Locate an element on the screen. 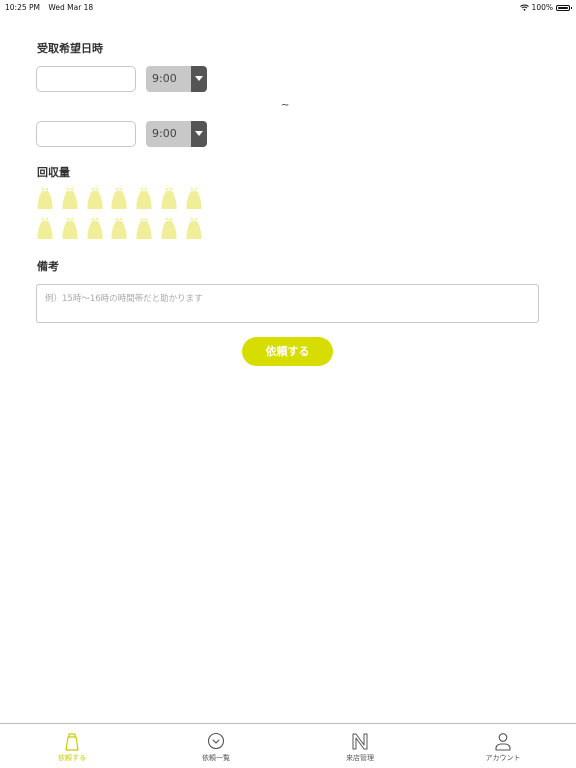 Image resolution: width=576 pixels, height=768 pixels. battery-icon is located at coordinates (564, 7).